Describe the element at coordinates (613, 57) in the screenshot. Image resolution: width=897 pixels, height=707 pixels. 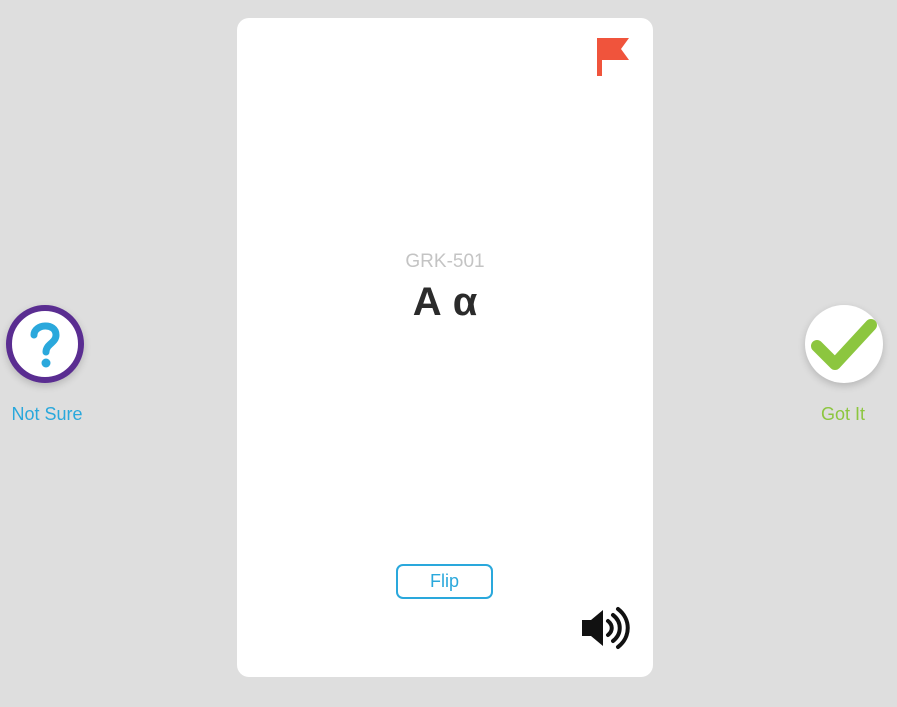
I see `flag-icon` at that location.